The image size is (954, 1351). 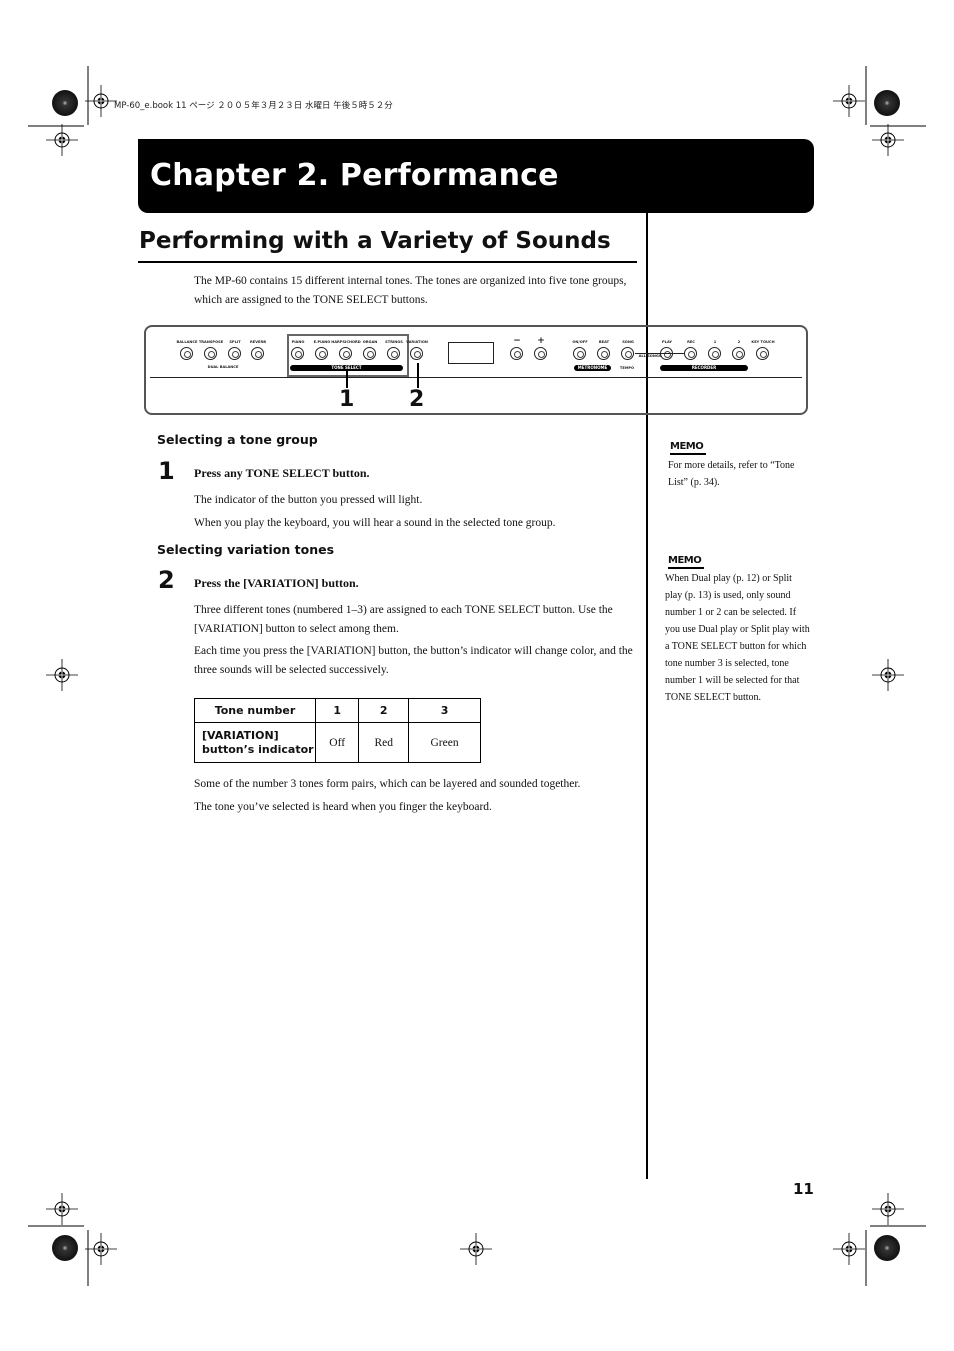 I want to click on panel-knob-label: 2, so click(x=739, y=342).